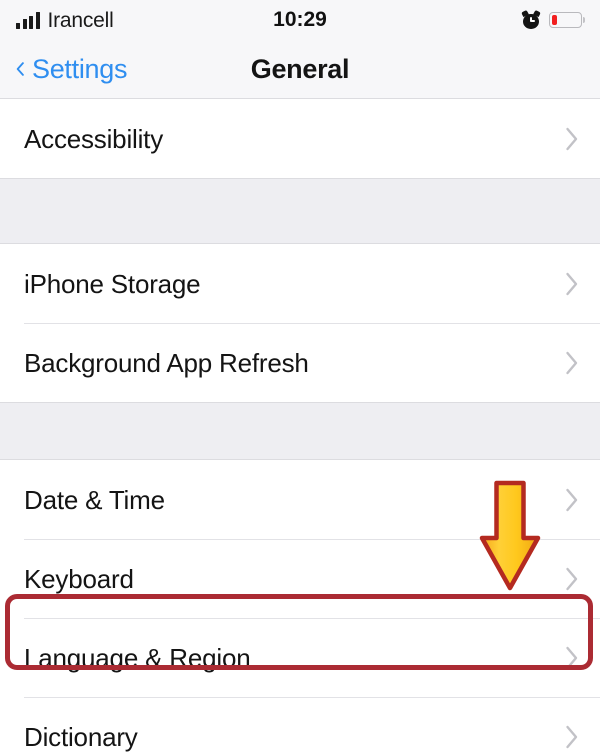  Describe the element at coordinates (531, 19) in the screenshot. I see `alarm-clock-icon` at that location.